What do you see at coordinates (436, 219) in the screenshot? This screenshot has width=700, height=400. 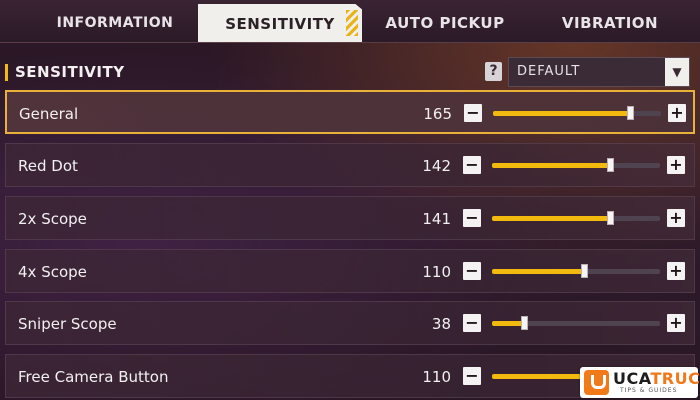 I see `row-value: 141` at bounding box center [436, 219].